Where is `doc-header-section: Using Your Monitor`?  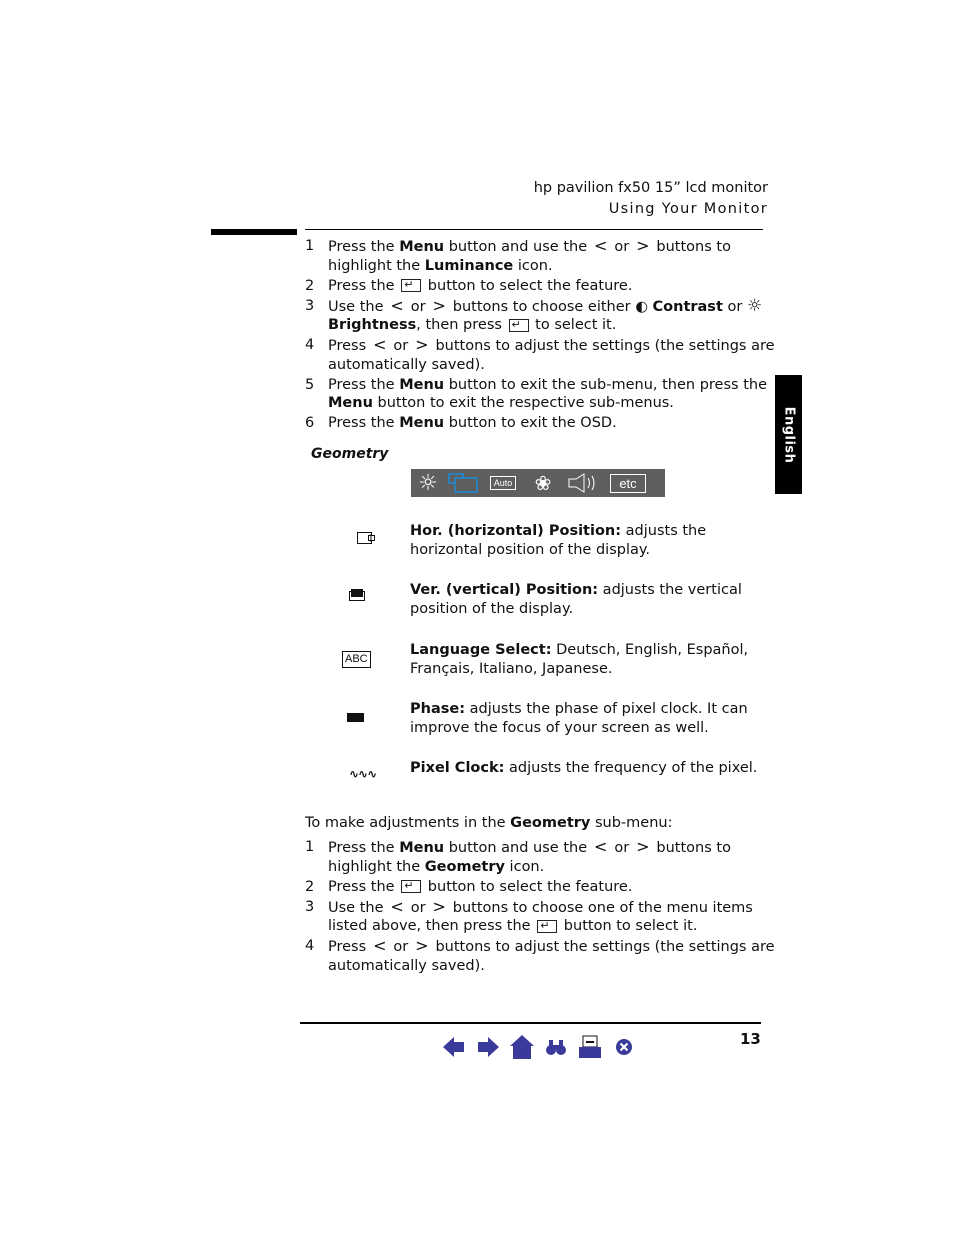
doc-header-section: Using Your Monitor is located at coordinates (688, 209).